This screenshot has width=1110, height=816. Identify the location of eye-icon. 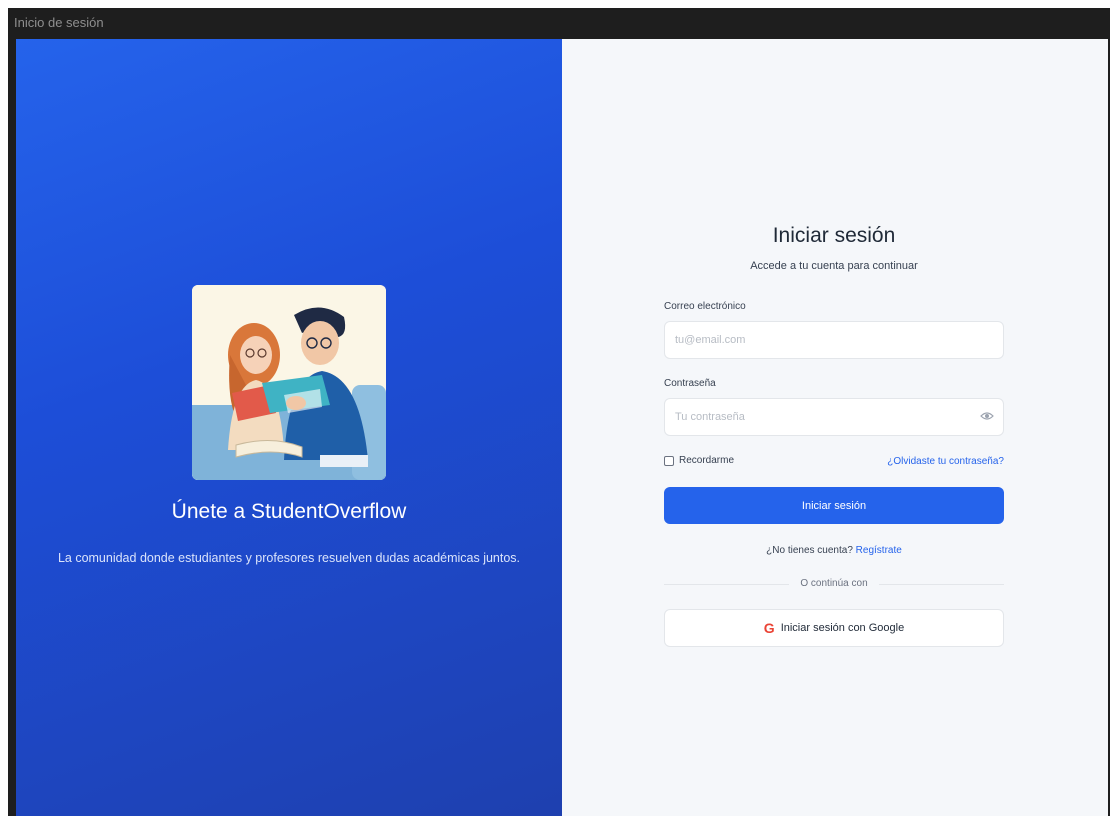
(987, 416).